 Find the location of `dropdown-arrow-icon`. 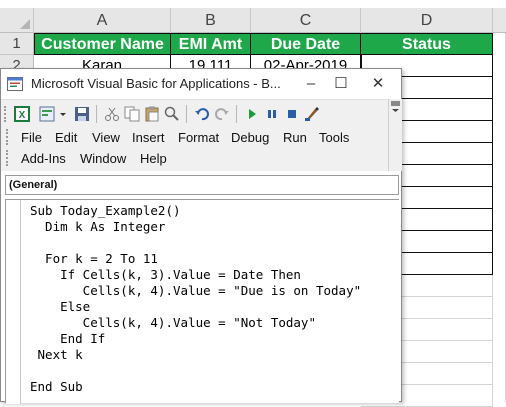

dropdown-arrow-icon is located at coordinates (63, 114).